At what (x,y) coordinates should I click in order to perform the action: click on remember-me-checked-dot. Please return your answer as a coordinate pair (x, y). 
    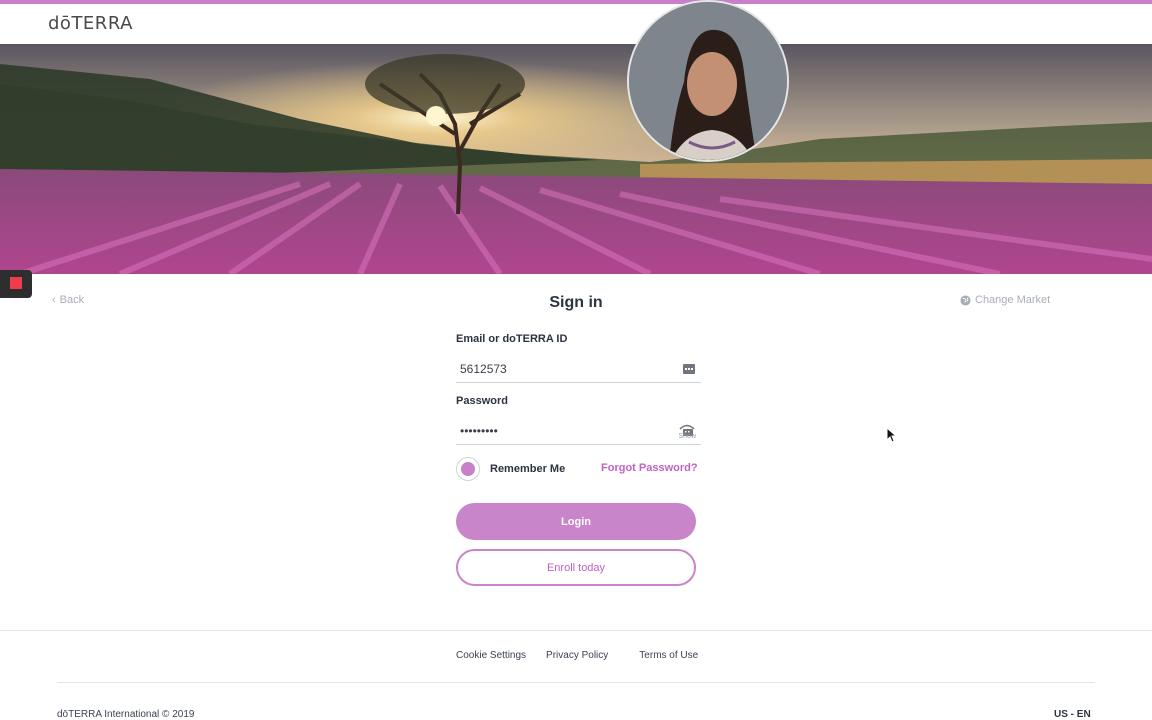
    Looking at the image, I should click on (468, 469).